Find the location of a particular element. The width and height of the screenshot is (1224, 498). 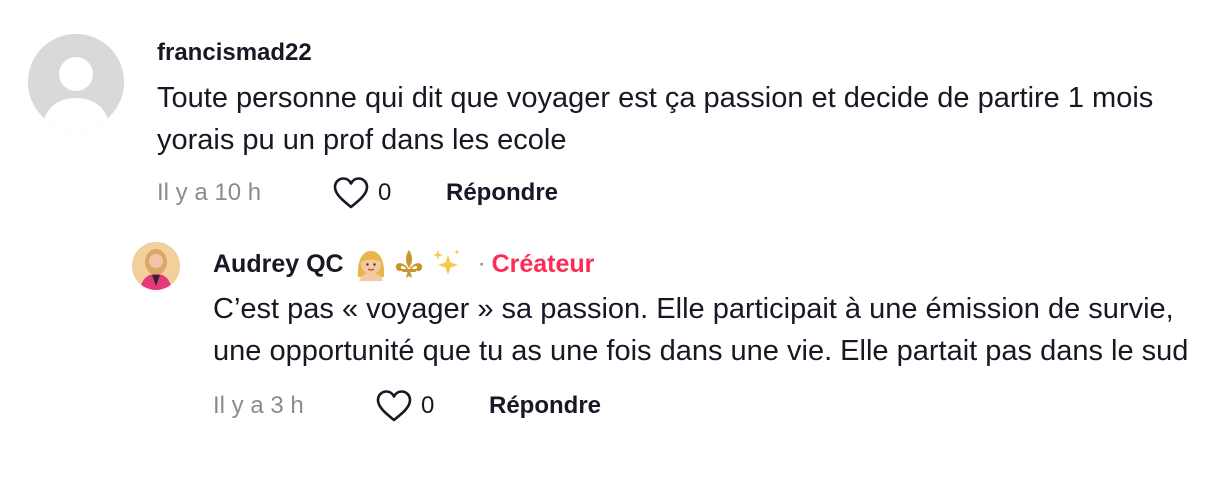

person-blond-hair-emoji-icon is located at coordinates (370, 266).